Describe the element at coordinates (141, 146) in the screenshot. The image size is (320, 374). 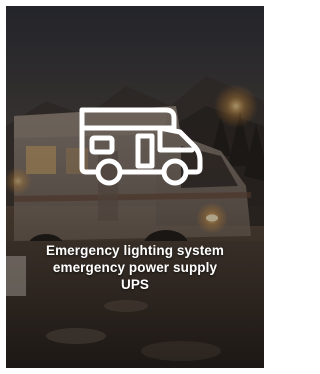
I see `motorhome-icon` at that location.